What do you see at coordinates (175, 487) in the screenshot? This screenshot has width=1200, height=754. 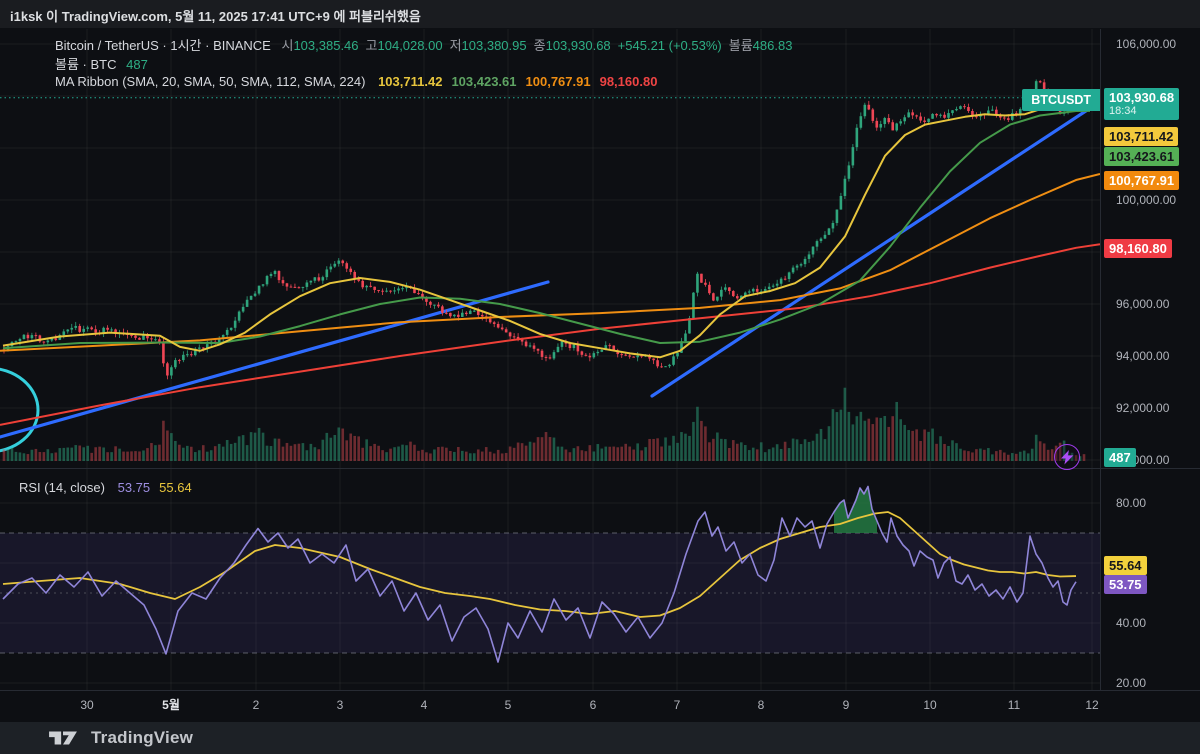 I see `rsi-value: 55.64` at bounding box center [175, 487].